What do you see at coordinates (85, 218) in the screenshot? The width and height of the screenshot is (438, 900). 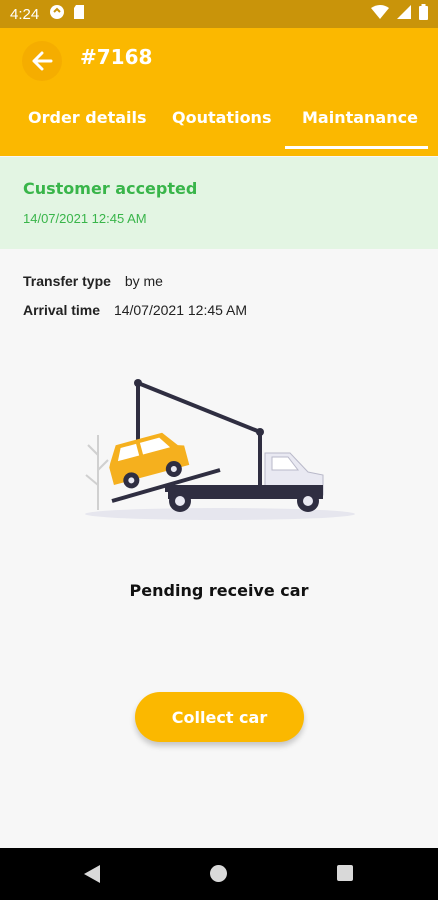 I see `status-date: 14/07/2021 12:45 AM` at bounding box center [85, 218].